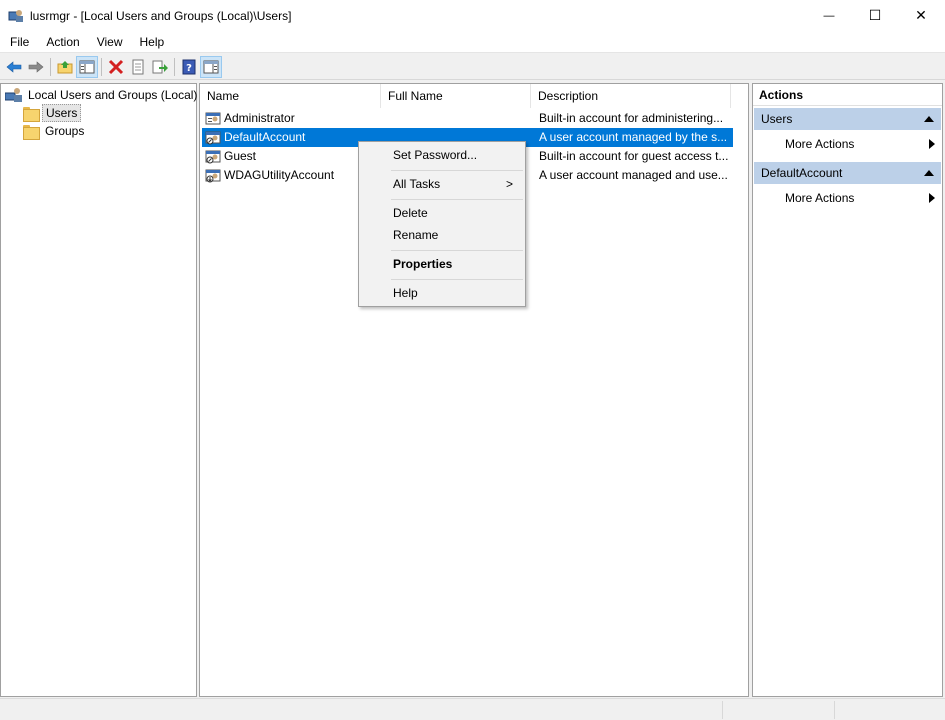 The image size is (945, 720). Describe the element at coordinates (847, 119) in the screenshot. I see `actions-section-users: Users` at that location.